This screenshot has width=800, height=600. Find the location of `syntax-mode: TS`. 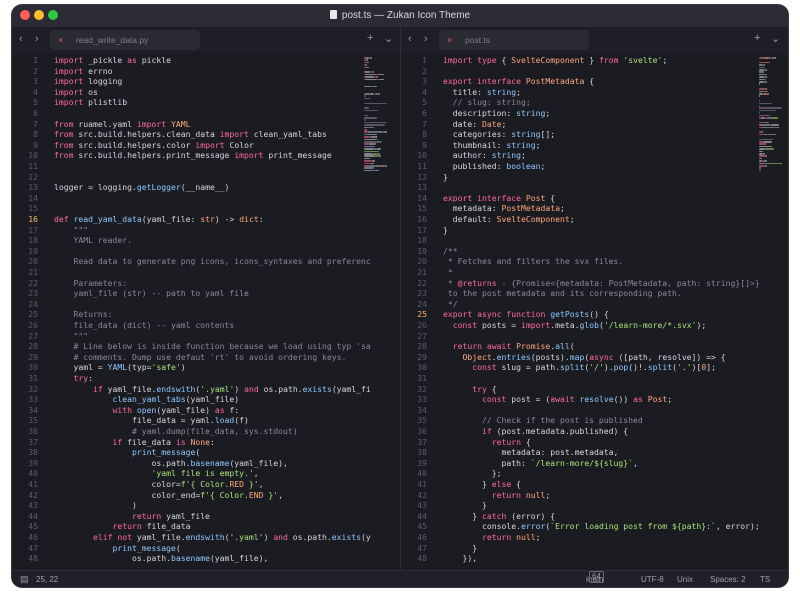

syntax-mode: TS is located at coordinates (765, 579).